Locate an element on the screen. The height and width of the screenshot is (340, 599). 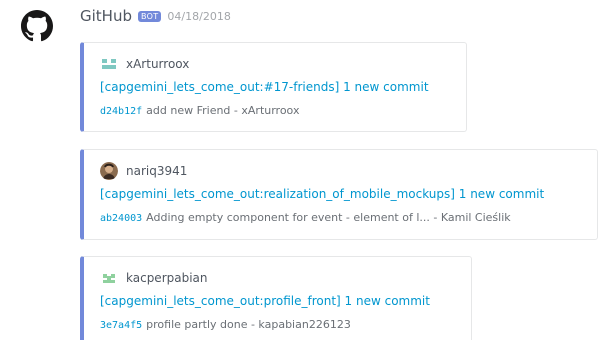
user-photo-avatar is located at coordinates (109, 171).